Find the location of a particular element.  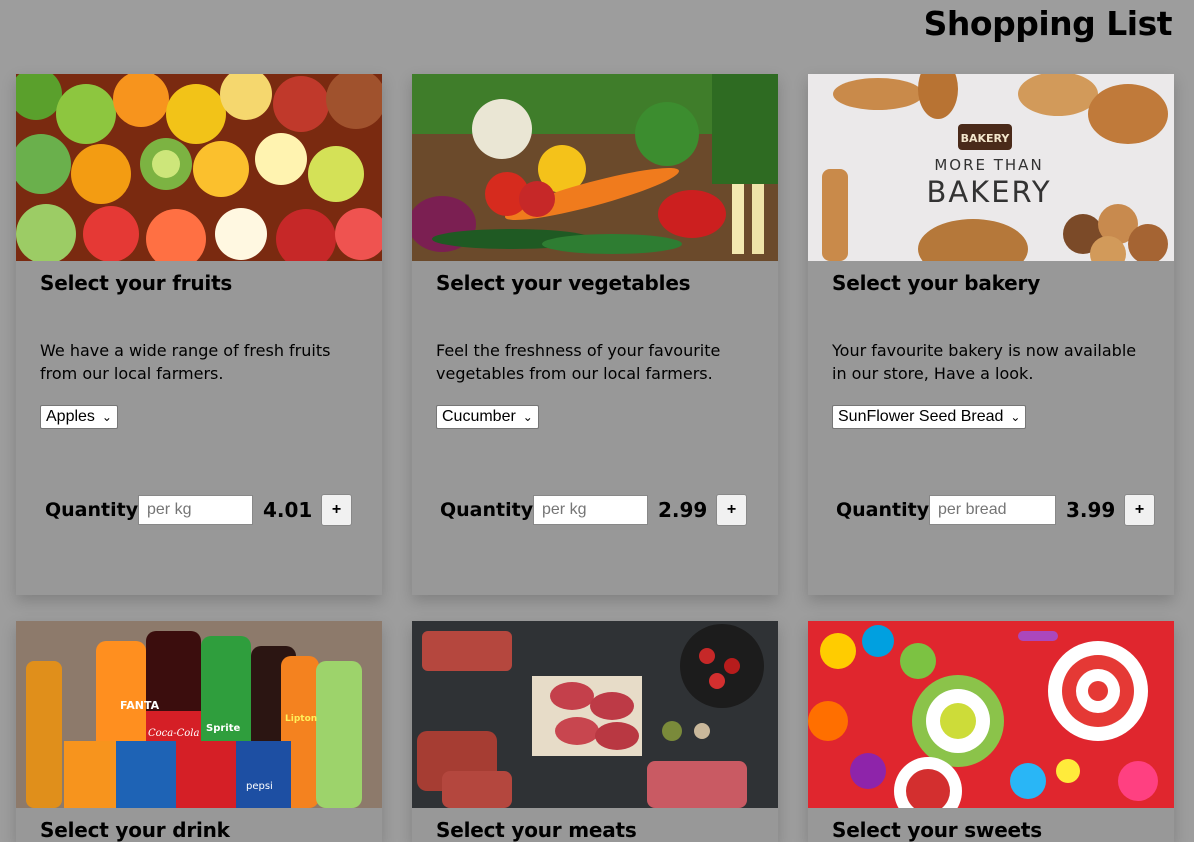

drinks-image: FANTA Coca-Cola Sprite pepsi Lipton is located at coordinates (199, 714).